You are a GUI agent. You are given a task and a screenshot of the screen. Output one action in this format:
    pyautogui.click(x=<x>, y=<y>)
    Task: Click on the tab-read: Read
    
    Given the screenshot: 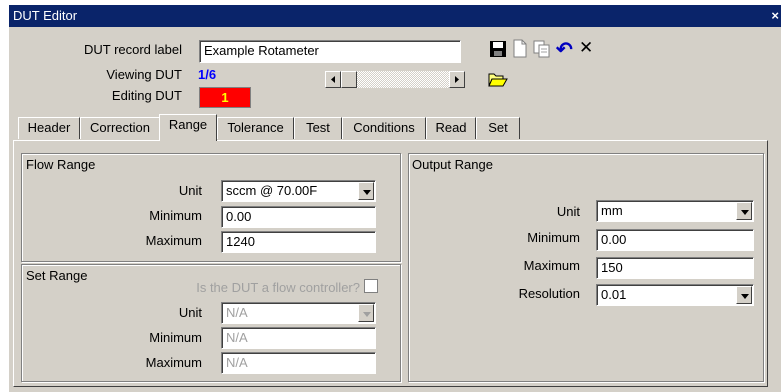 What is the action you would take?
    pyautogui.click(x=451, y=128)
    